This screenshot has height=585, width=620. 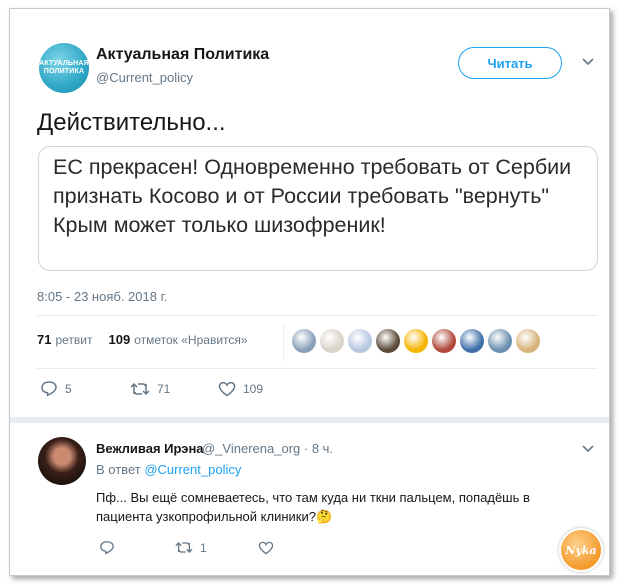 I want to click on like-count-action: 109, so click(x=253, y=388).